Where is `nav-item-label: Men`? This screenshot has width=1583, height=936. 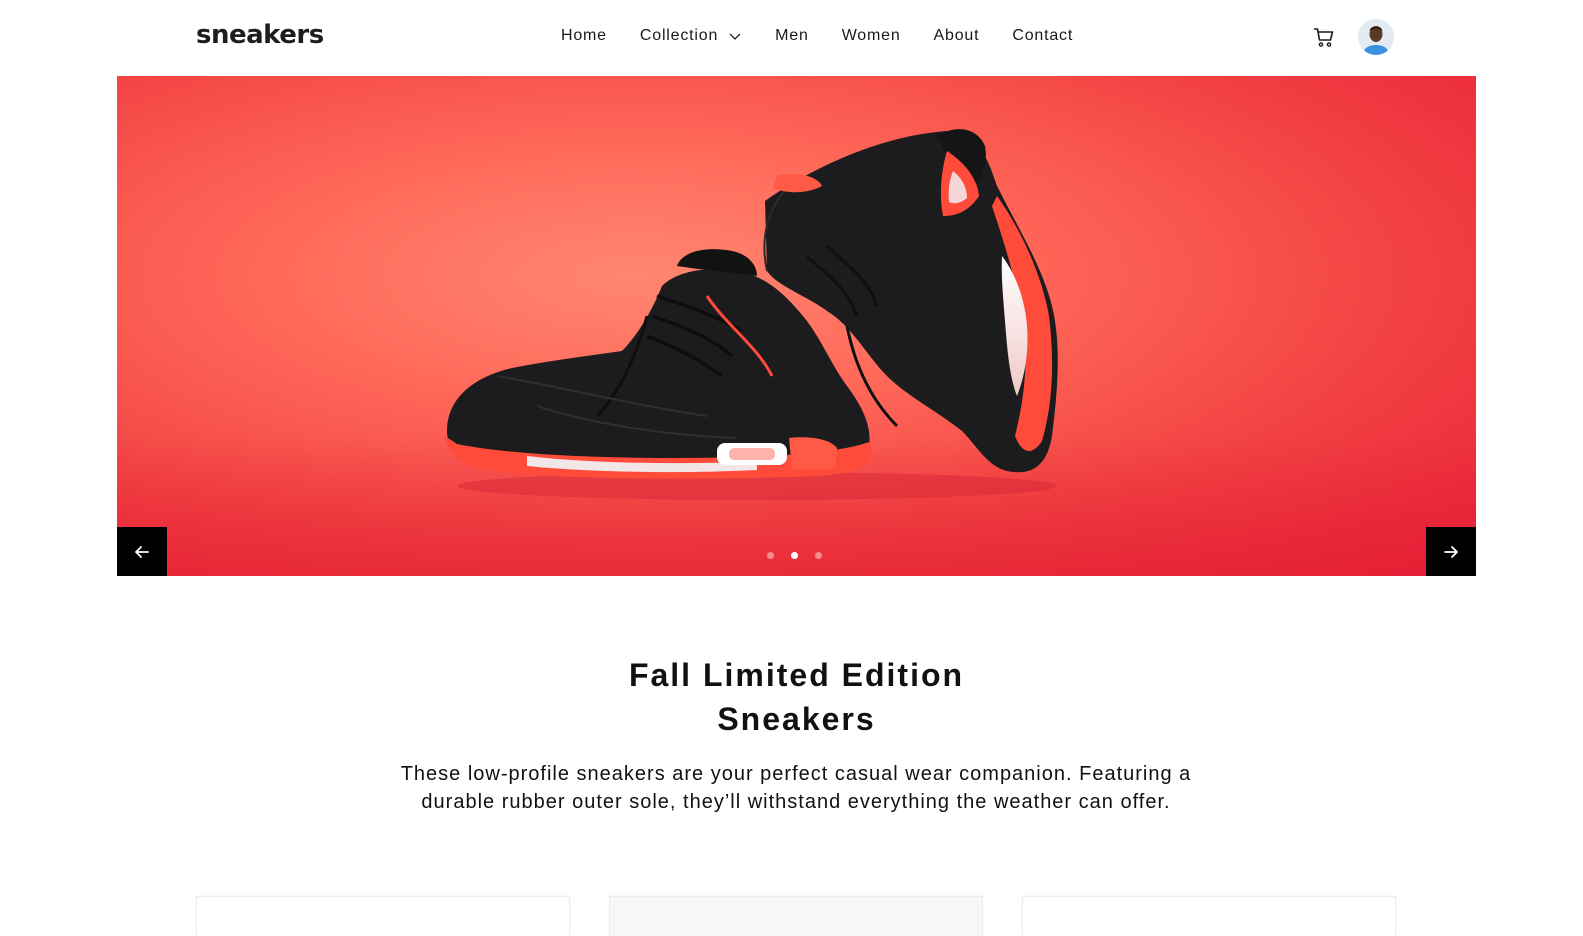 nav-item-label: Men is located at coordinates (792, 35).